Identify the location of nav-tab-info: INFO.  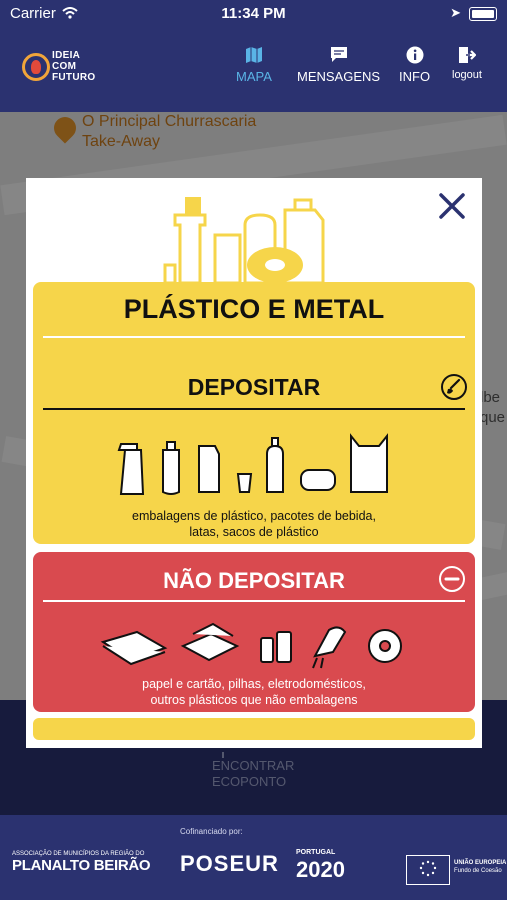
(414, 65).